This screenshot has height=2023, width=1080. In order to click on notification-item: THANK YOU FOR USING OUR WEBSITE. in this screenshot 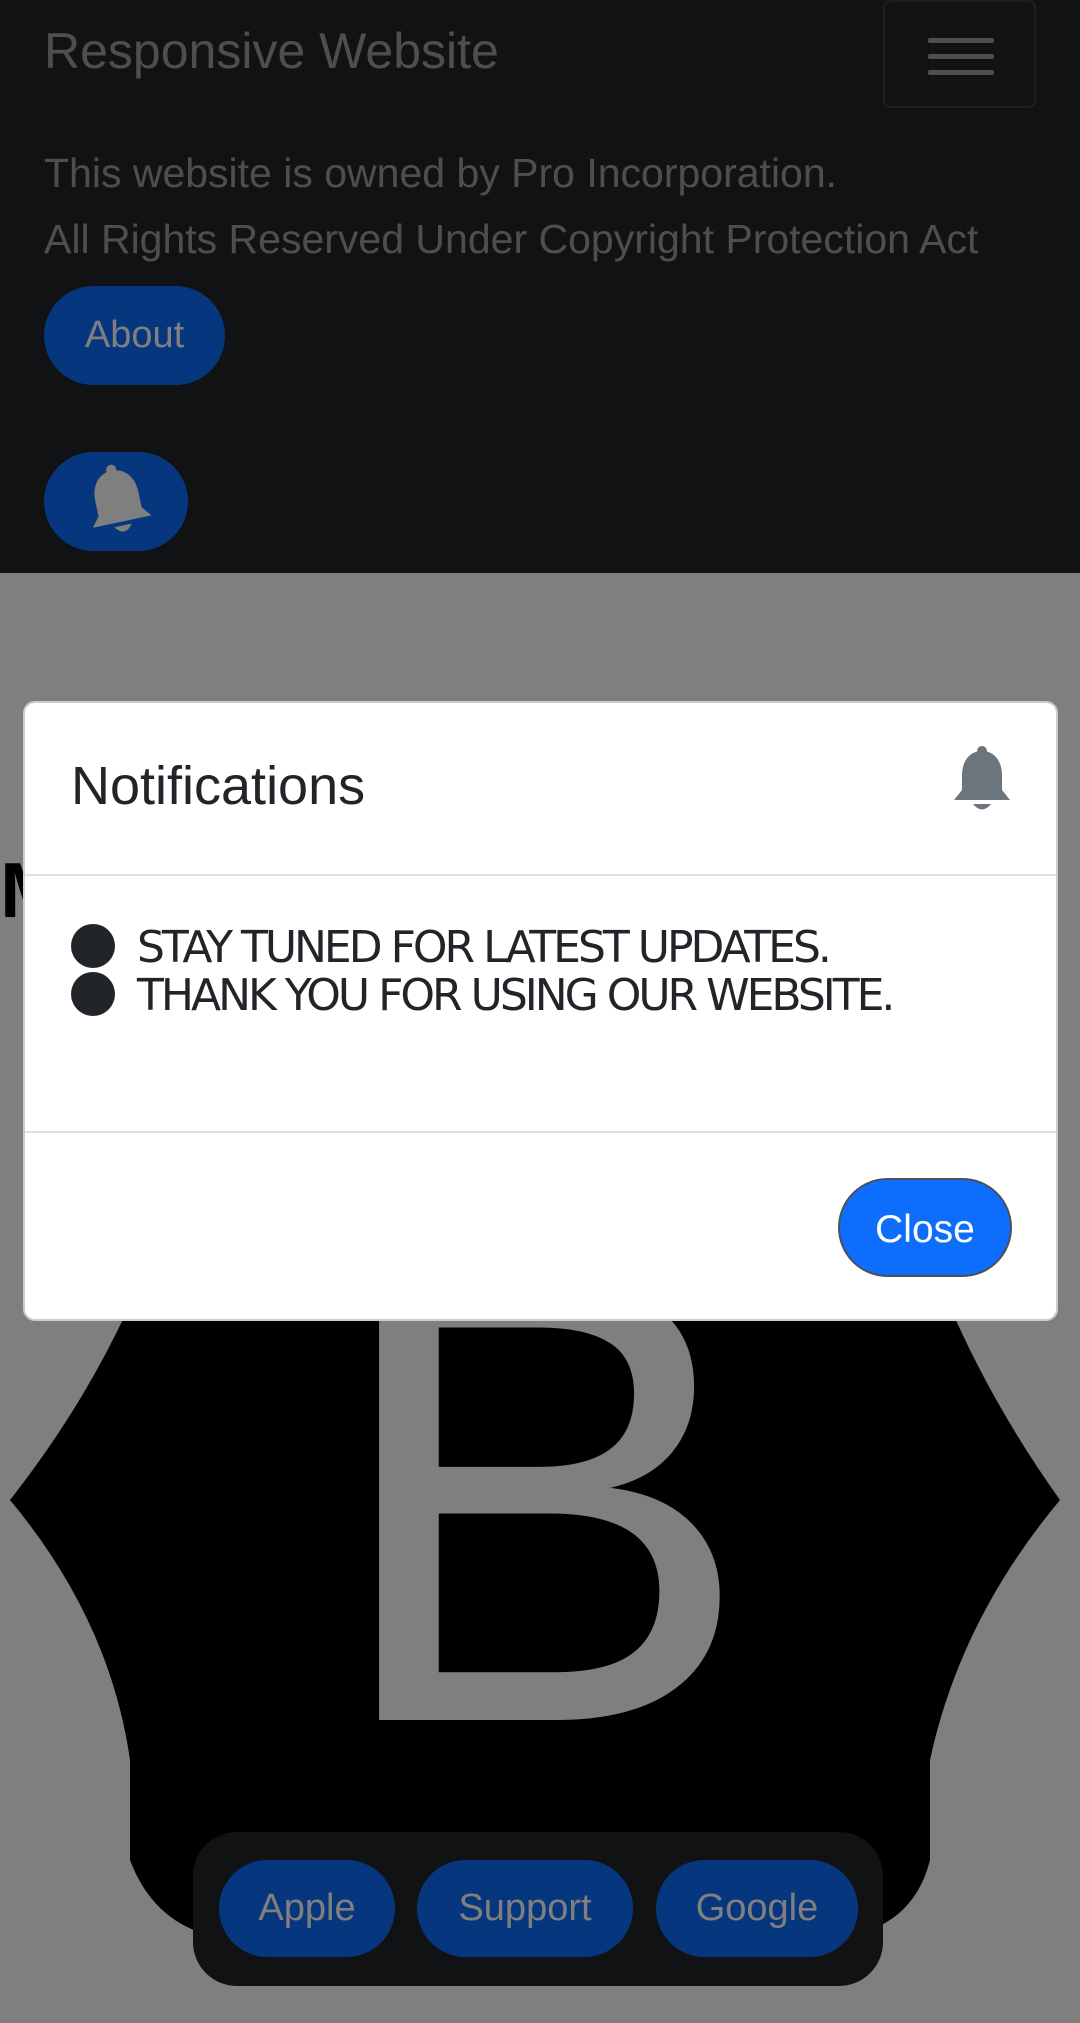, I will do `click(546, 996)`.